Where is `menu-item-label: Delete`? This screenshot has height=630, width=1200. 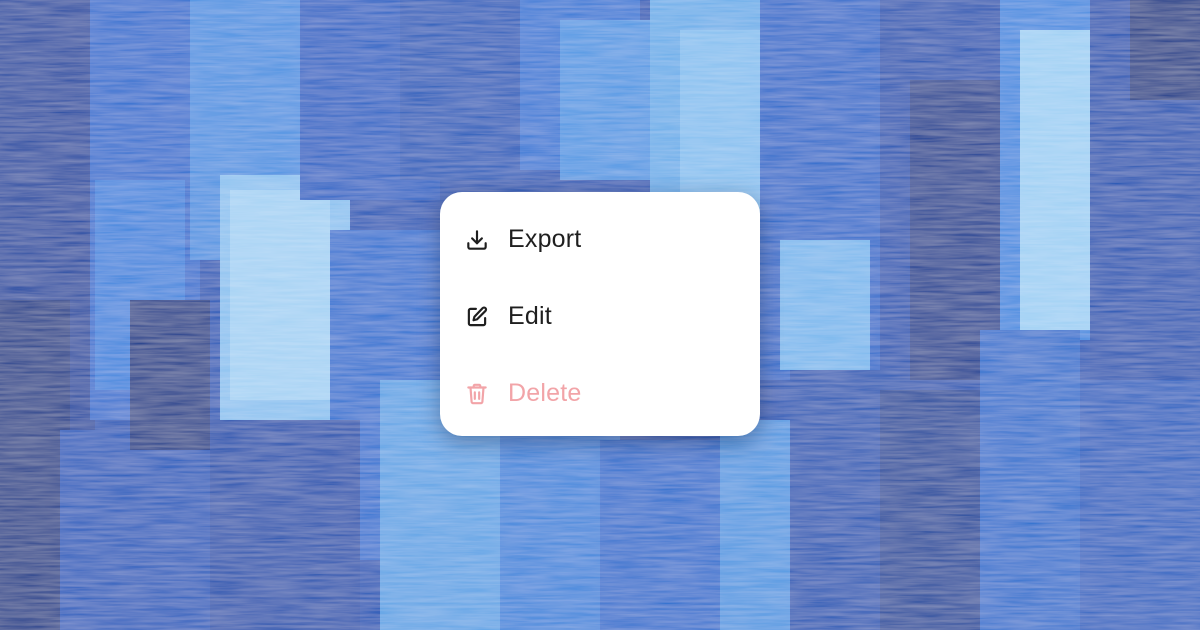 menu-item-label: Delete is located at coordinates (545, 393).